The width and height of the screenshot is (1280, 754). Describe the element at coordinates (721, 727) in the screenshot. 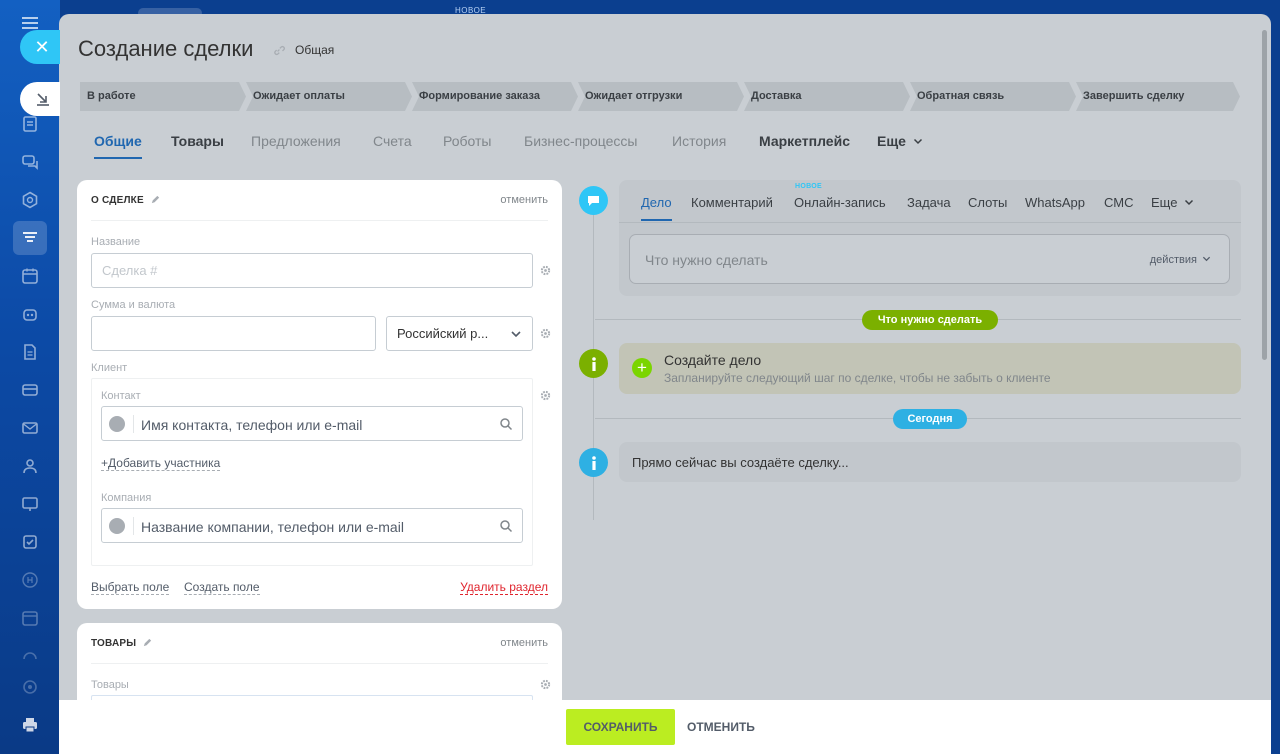

I see `cancel-button: ОТМЕНИТЬ` at that location.